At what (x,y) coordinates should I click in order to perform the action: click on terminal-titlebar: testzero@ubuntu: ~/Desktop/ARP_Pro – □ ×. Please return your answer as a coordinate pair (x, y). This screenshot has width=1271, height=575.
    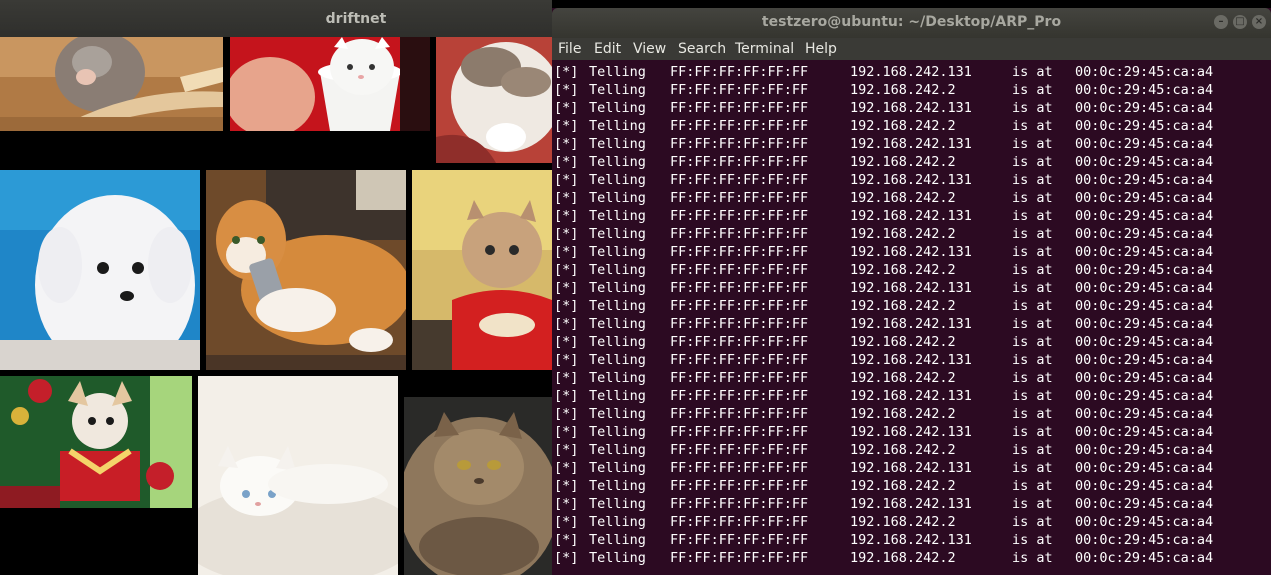
    Looking at the image, I should click on (911, 23).